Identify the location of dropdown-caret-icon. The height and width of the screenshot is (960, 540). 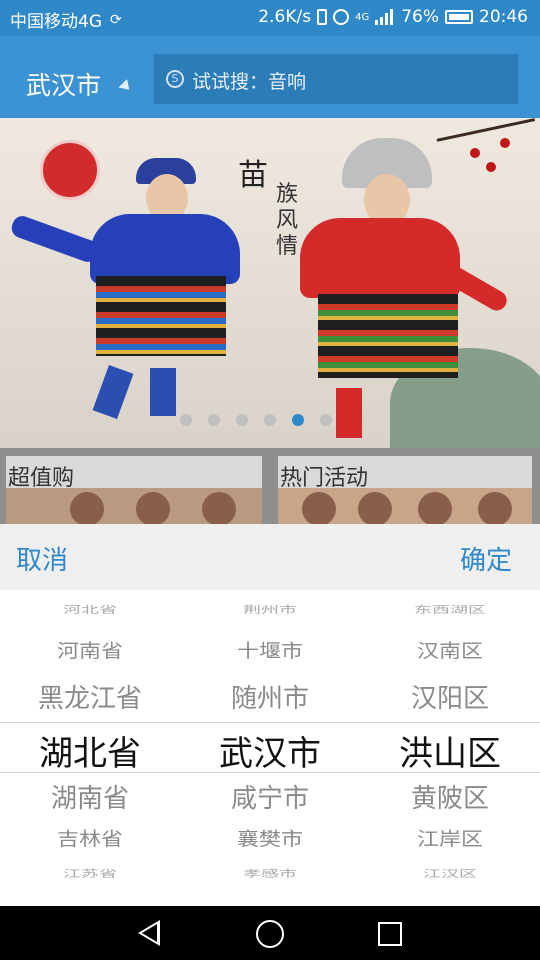
(126, 86).